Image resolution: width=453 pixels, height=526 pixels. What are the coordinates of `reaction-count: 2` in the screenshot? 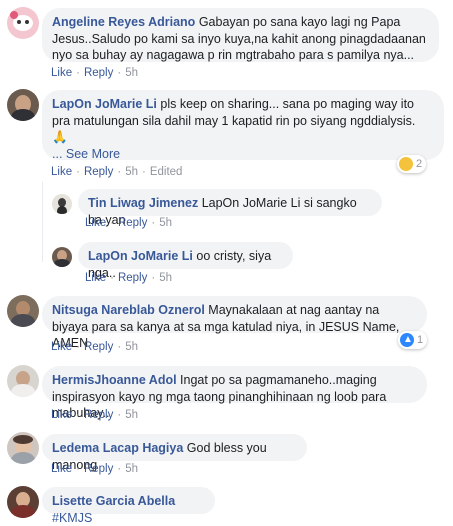 It's located at (412, 164).